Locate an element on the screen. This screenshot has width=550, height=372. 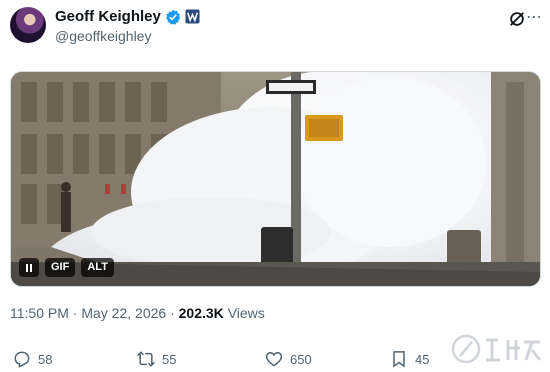
author-name: Geoff Keighley is located at coordinates (108, 16).